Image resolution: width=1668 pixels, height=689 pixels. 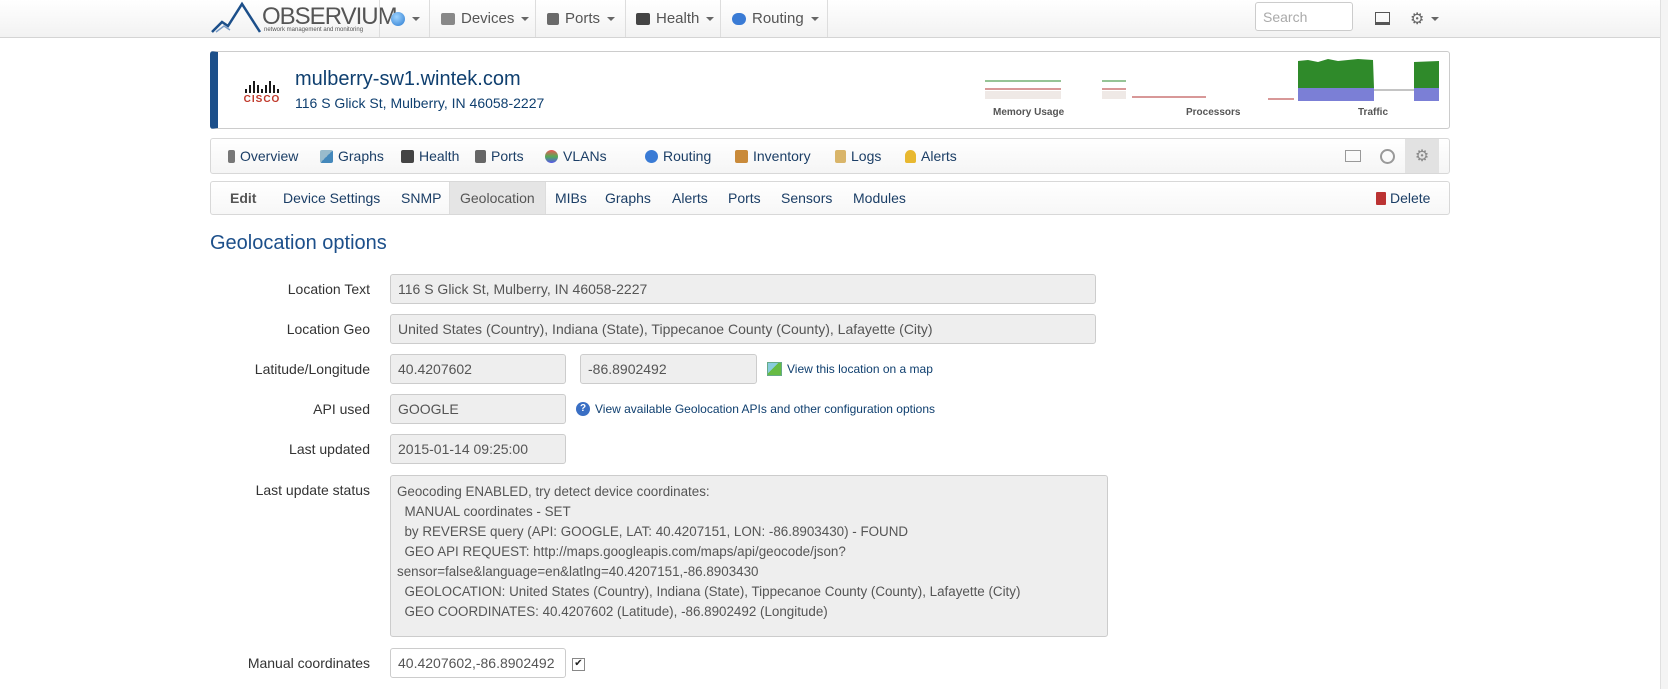 I want to click on globe-icon, so click(x=398, y=18).